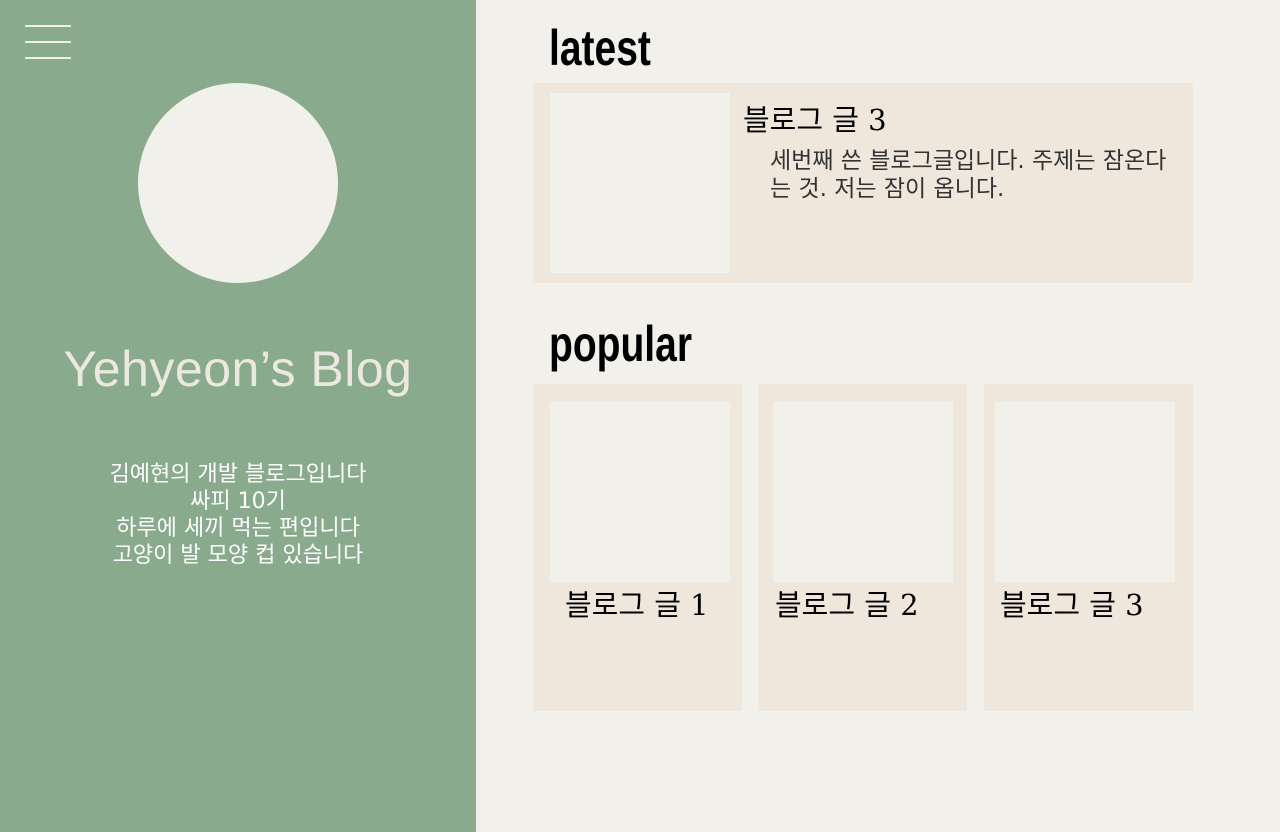  Describe the element at coordinates (600, 48) in the screenshot. I see `latest-heading: latest` at that location.